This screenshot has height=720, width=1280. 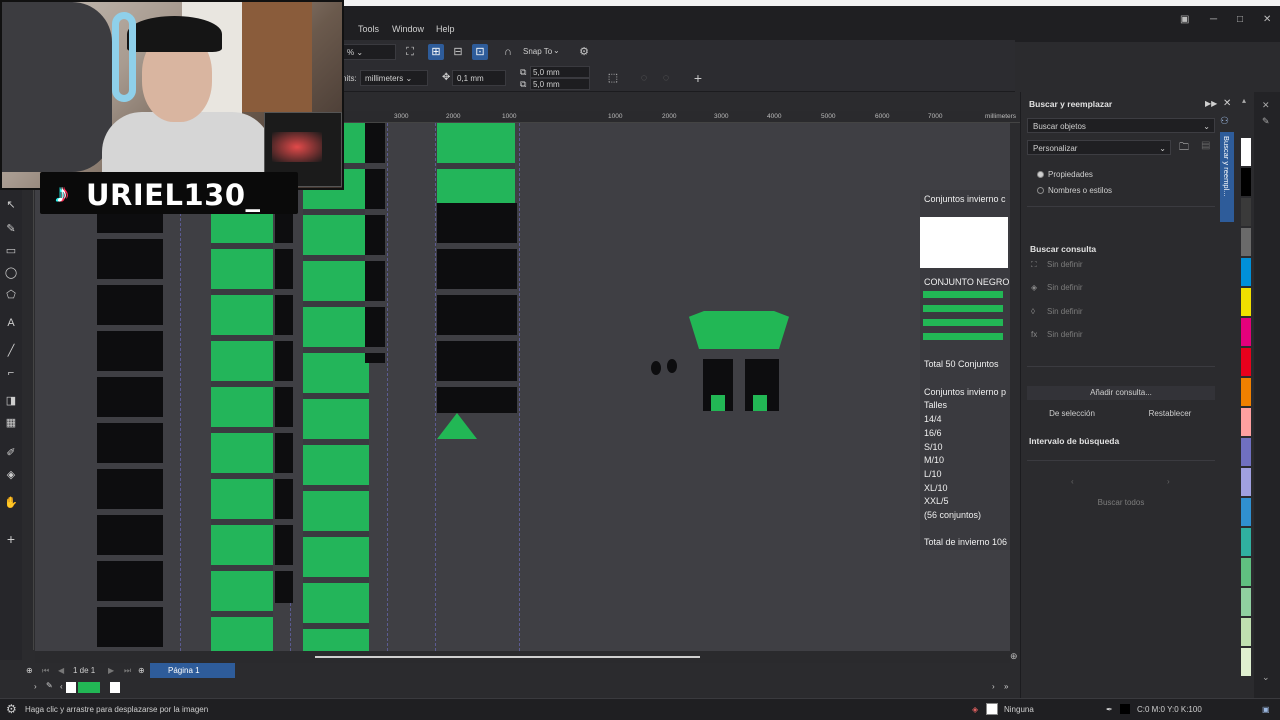 I want to click on add-page-end-icon: ⊕, so click(x=141, y=670).